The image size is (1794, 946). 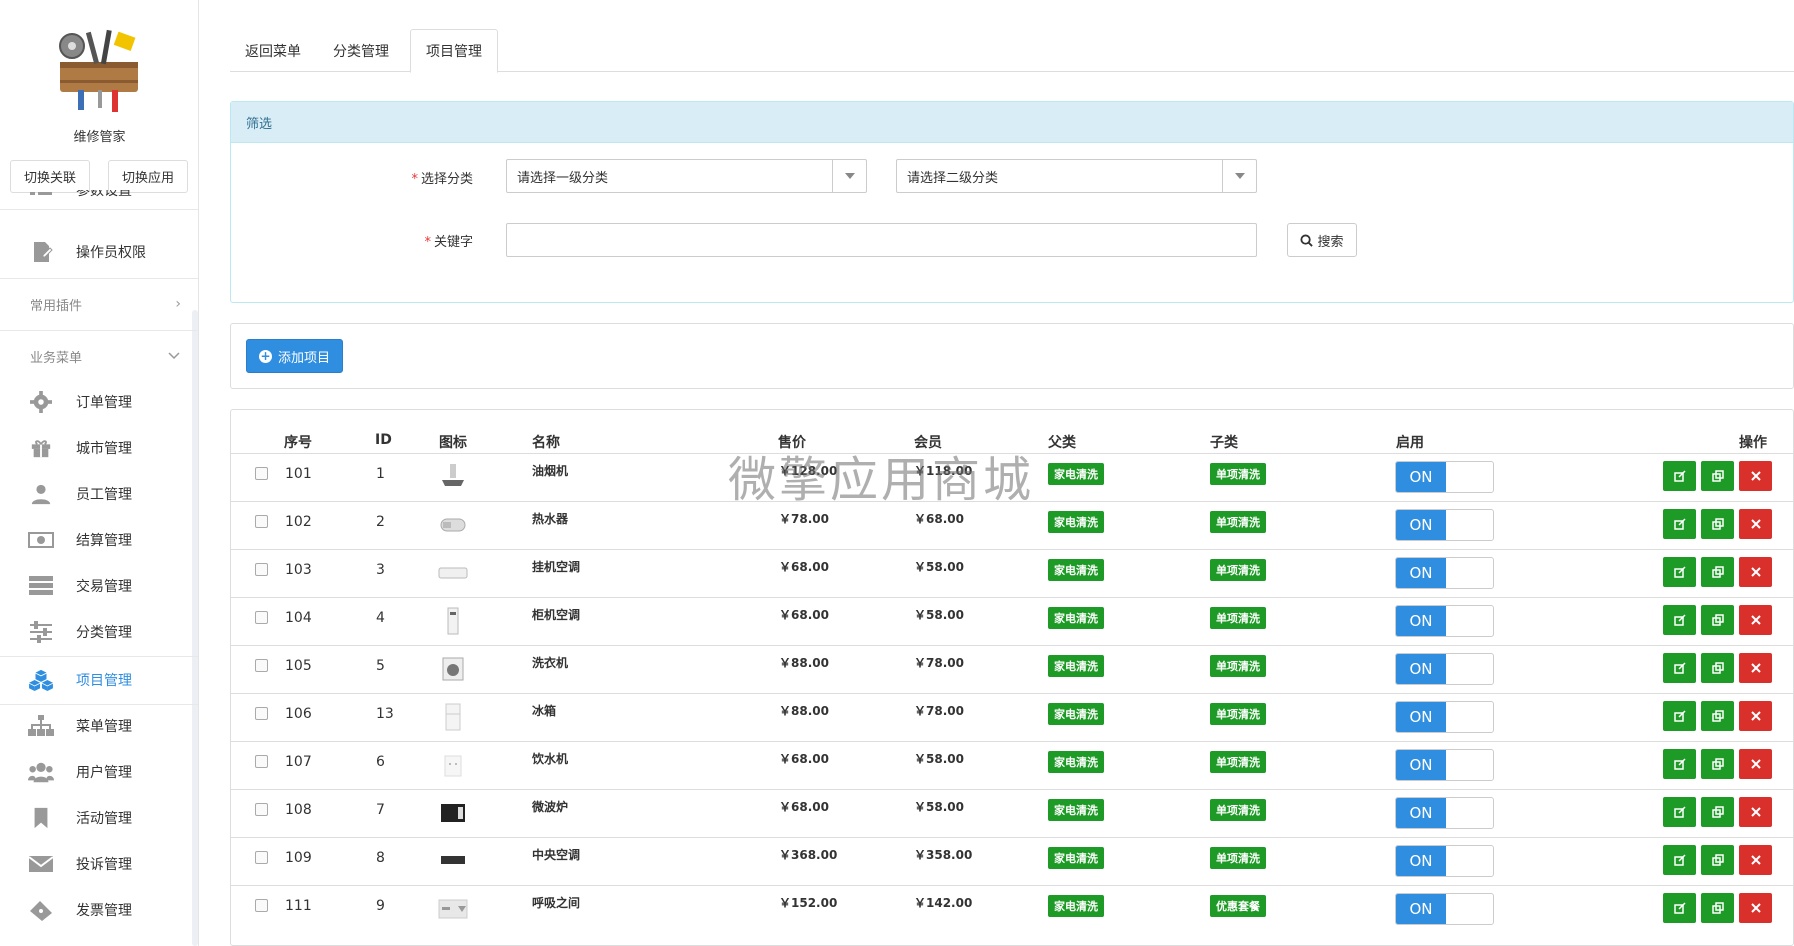 I want to click on list-icon, so click(x=41, y=193).